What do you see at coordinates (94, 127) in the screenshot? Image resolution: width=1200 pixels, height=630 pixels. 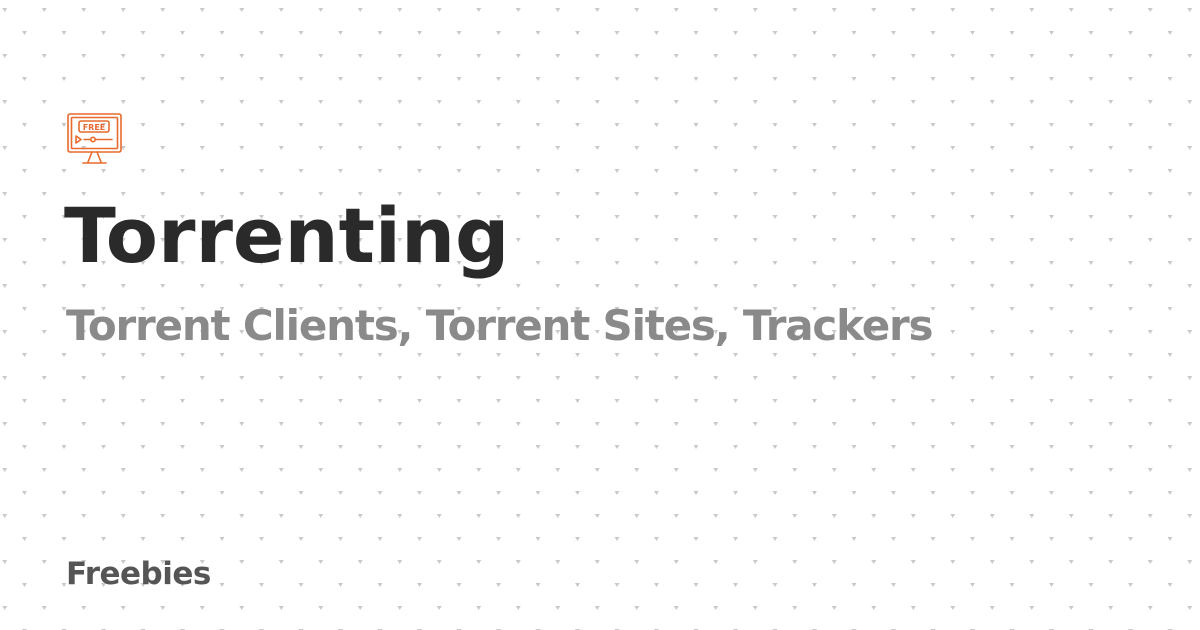 I see `logo-text: FREE` at bounding box center [94, 127].